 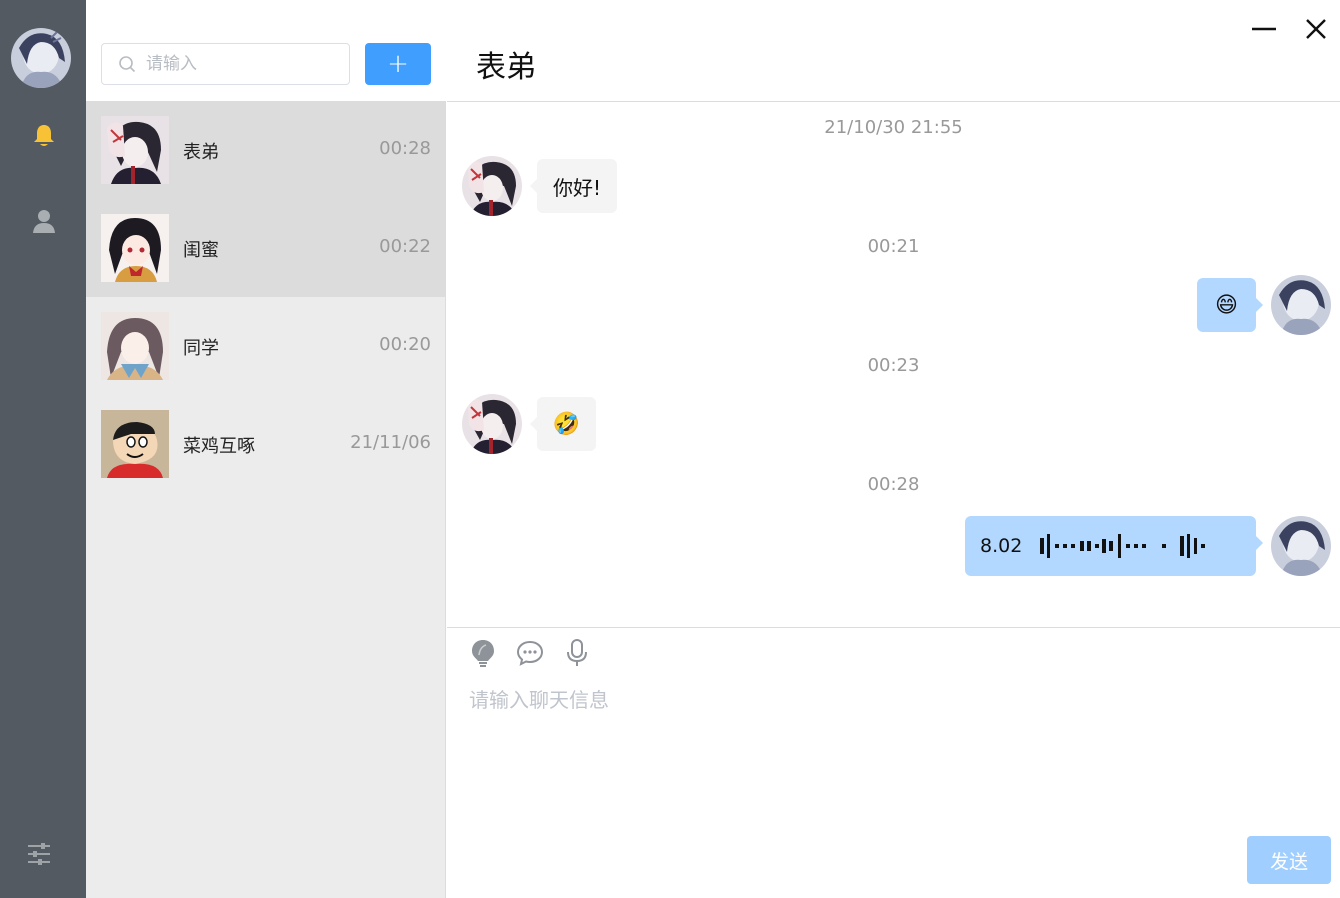 I want to click on search-box, so click(x=225, y=64).